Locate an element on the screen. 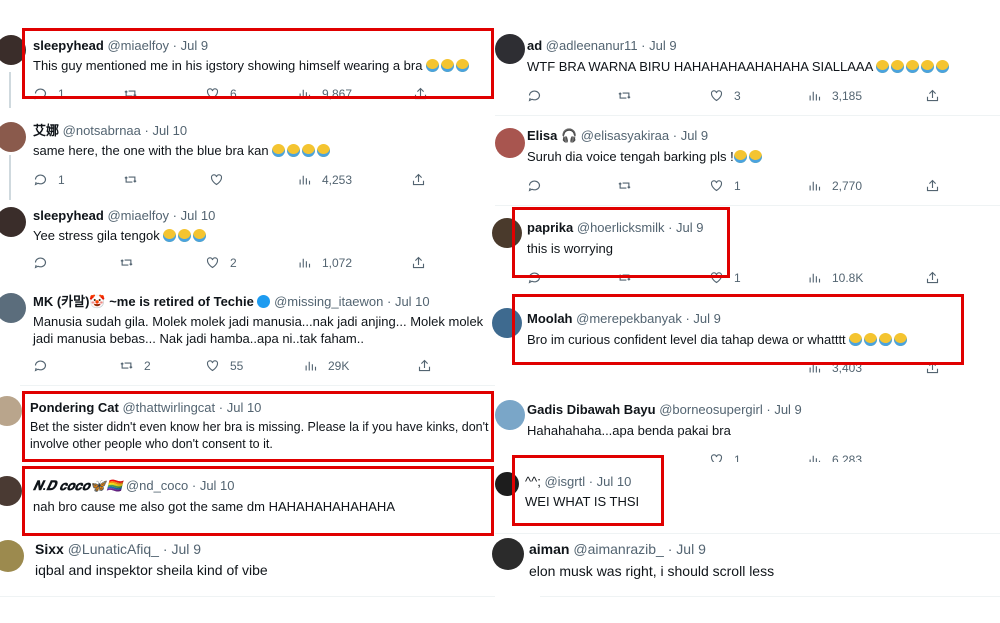 This screenshot has height=623, width=1000. author-handle: @thattwirlingcat is located at coordinates (168, 407).